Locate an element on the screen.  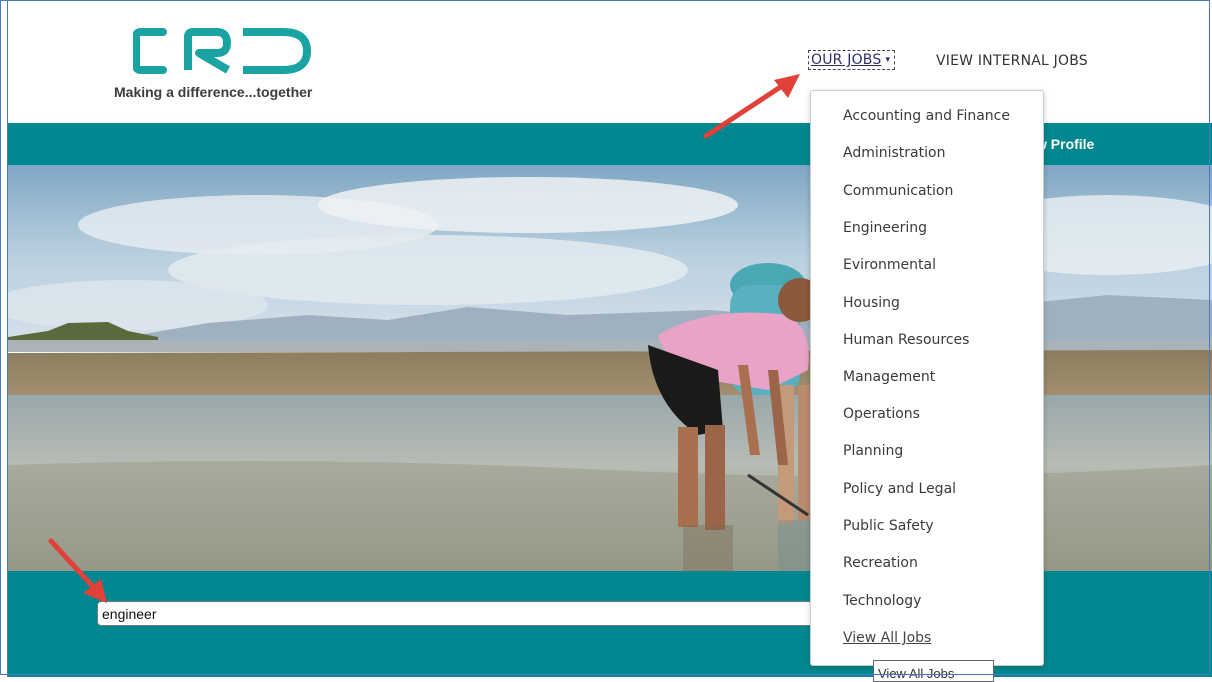
dropdown-item-policy-and-legal: Policy and Legal is located at coordinates (899, 489).